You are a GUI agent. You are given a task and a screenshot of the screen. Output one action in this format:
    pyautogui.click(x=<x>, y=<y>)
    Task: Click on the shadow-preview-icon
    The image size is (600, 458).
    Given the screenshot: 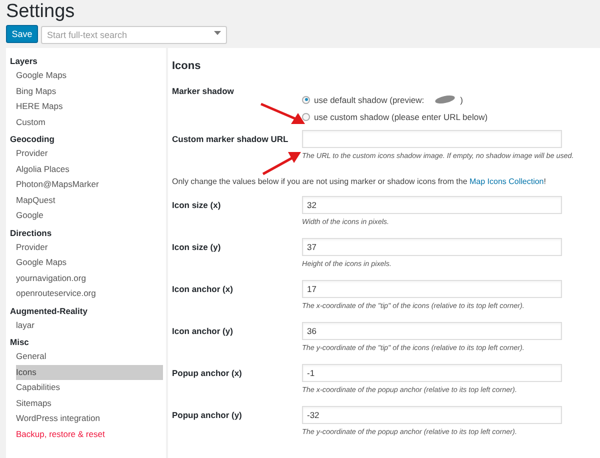 What is the action you would take?
    pyautogui.click(x=445, y=99)
    